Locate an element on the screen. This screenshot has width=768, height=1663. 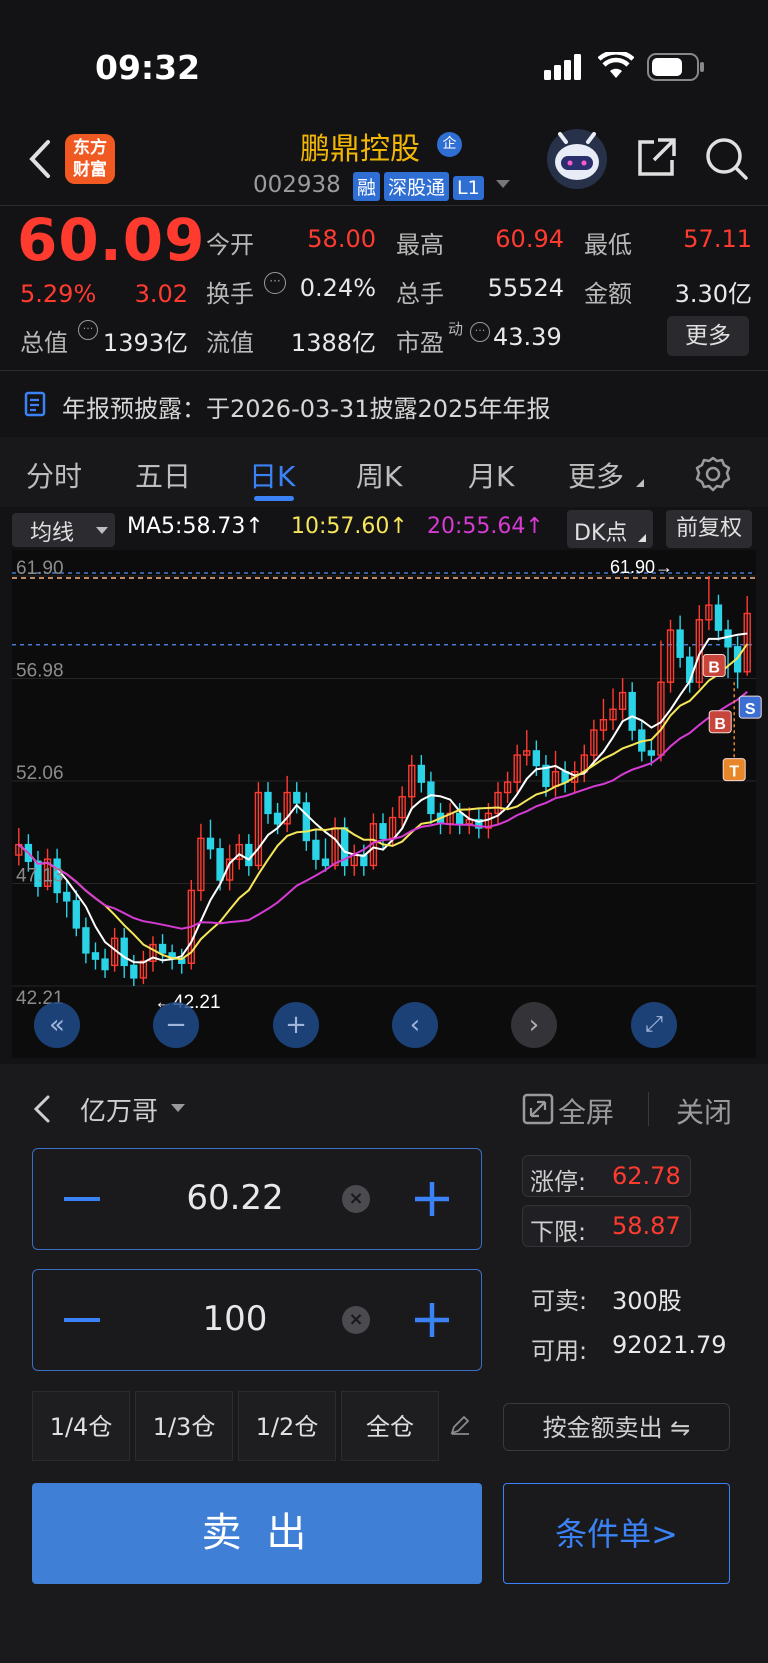
tab-monthly-k: 月K is located at coordinates (491, 475).